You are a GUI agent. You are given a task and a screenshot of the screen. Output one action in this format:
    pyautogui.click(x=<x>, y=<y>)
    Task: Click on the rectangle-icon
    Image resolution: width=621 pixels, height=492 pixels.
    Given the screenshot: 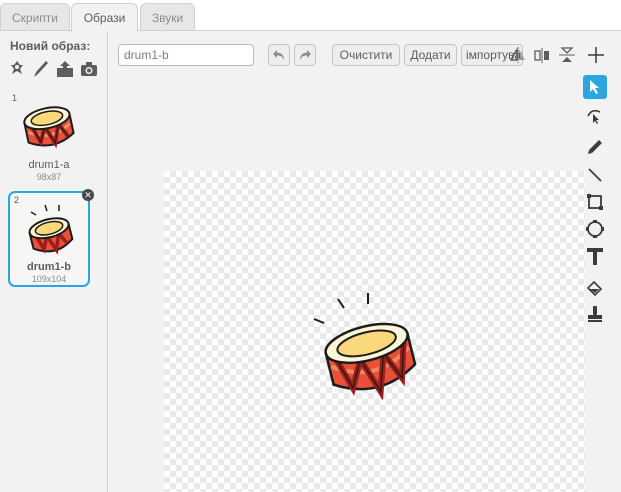 What is the action you would take?
    pyautogui.click(x=595, y=202)
    